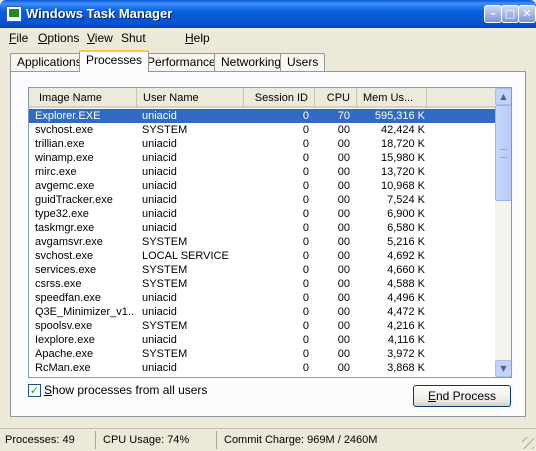  What do you see at coordinates (268, 14) in the screenshot?
I see `title-bar: Windows Task Manager – □ ✕` at bounding box center [268, 14].